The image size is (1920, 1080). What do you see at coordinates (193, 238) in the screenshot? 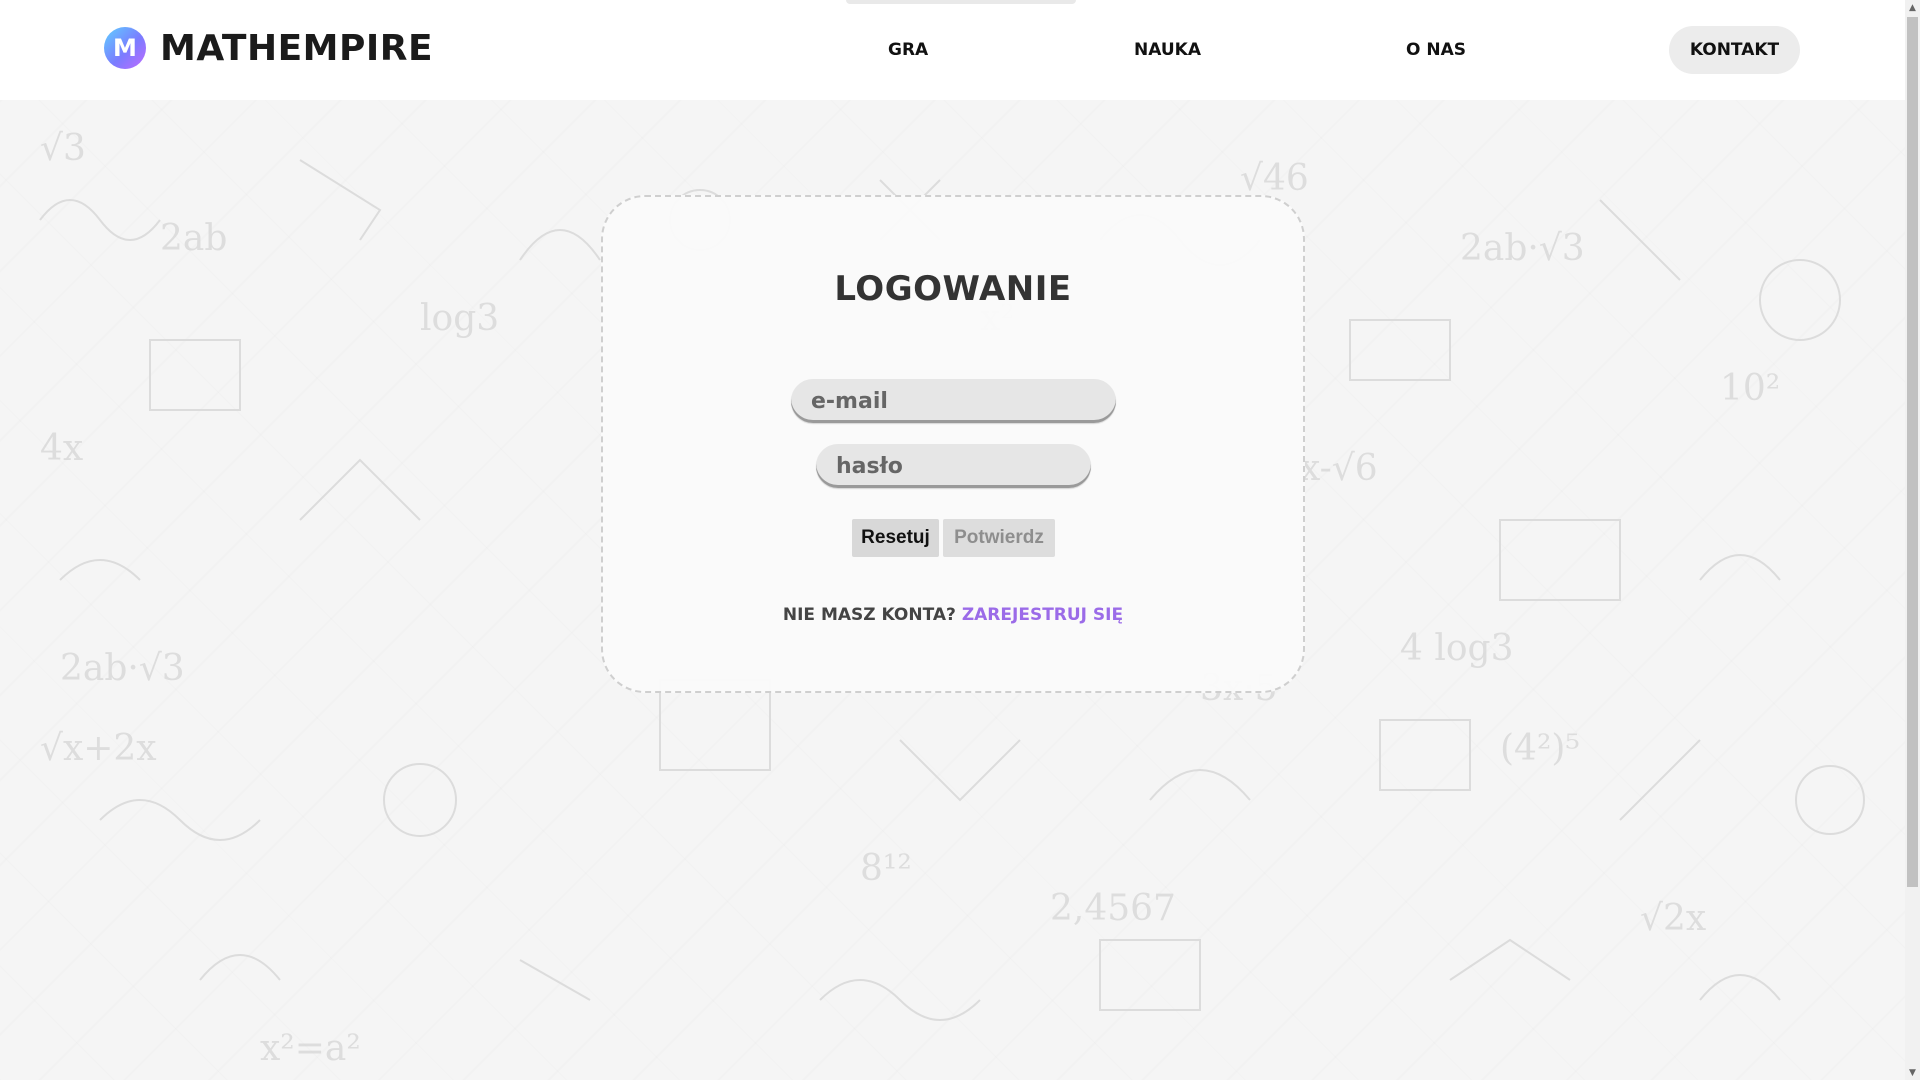
I see `svg-text: 2ab` at bounding box center [193, 238].